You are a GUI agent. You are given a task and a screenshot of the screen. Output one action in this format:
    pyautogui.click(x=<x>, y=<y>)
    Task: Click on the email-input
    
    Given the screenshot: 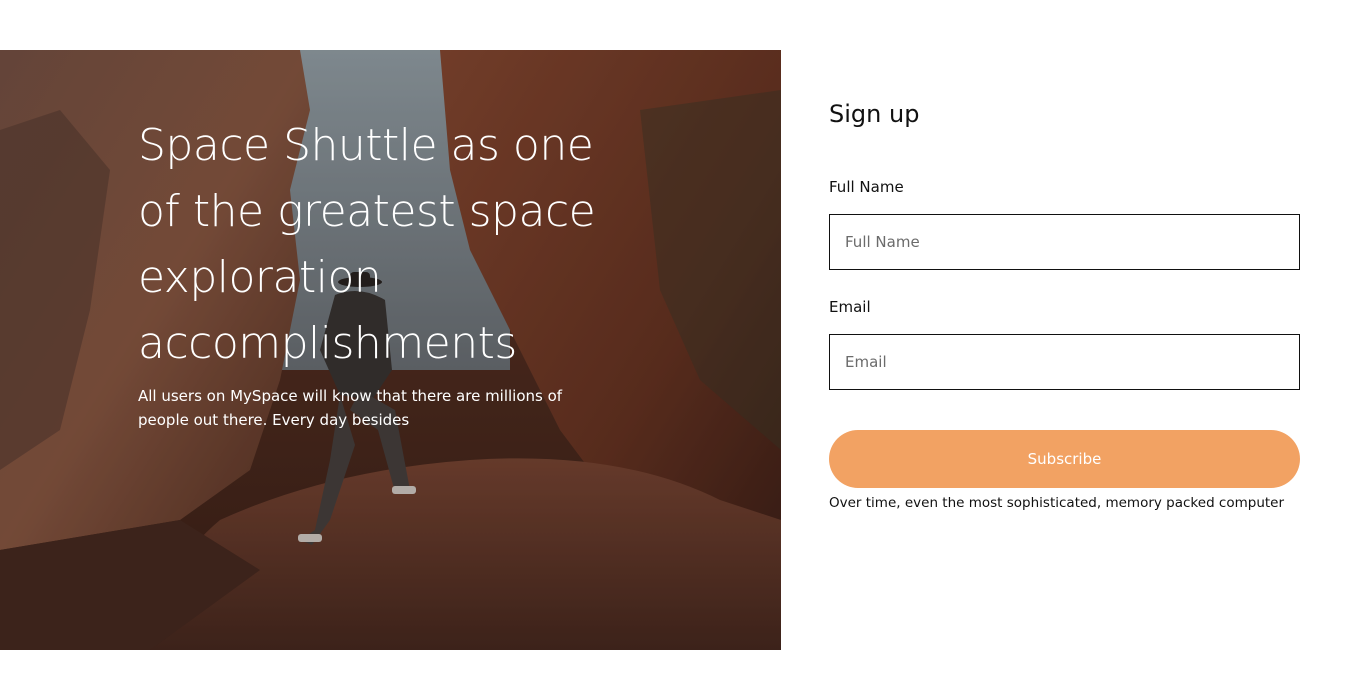 What is the action you would take?
    pyautogui.click(x=1064, y=362)
    